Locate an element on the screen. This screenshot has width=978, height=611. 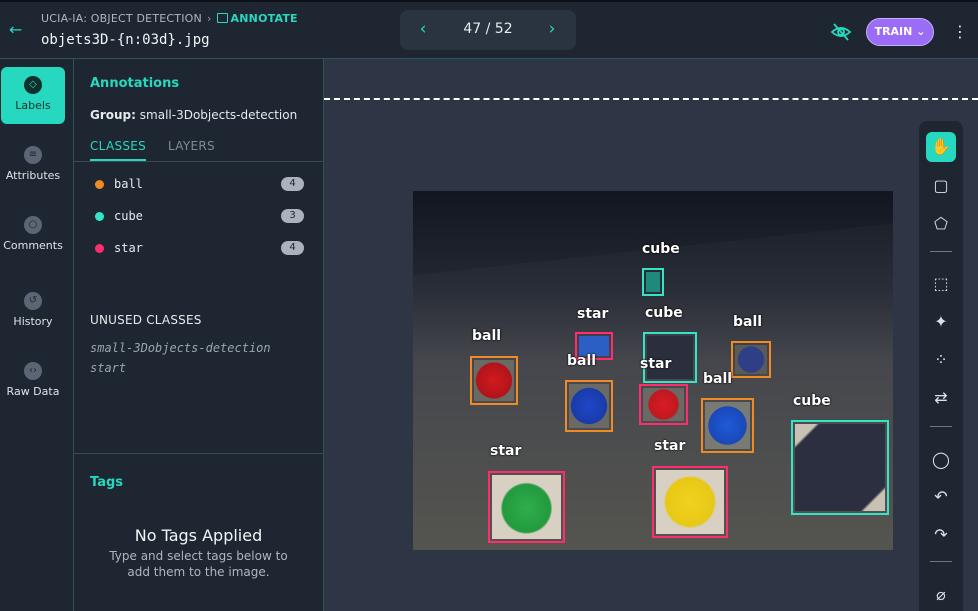
group-info: Group: small-3Dobjects-detection is located at coordinates (193, 115).